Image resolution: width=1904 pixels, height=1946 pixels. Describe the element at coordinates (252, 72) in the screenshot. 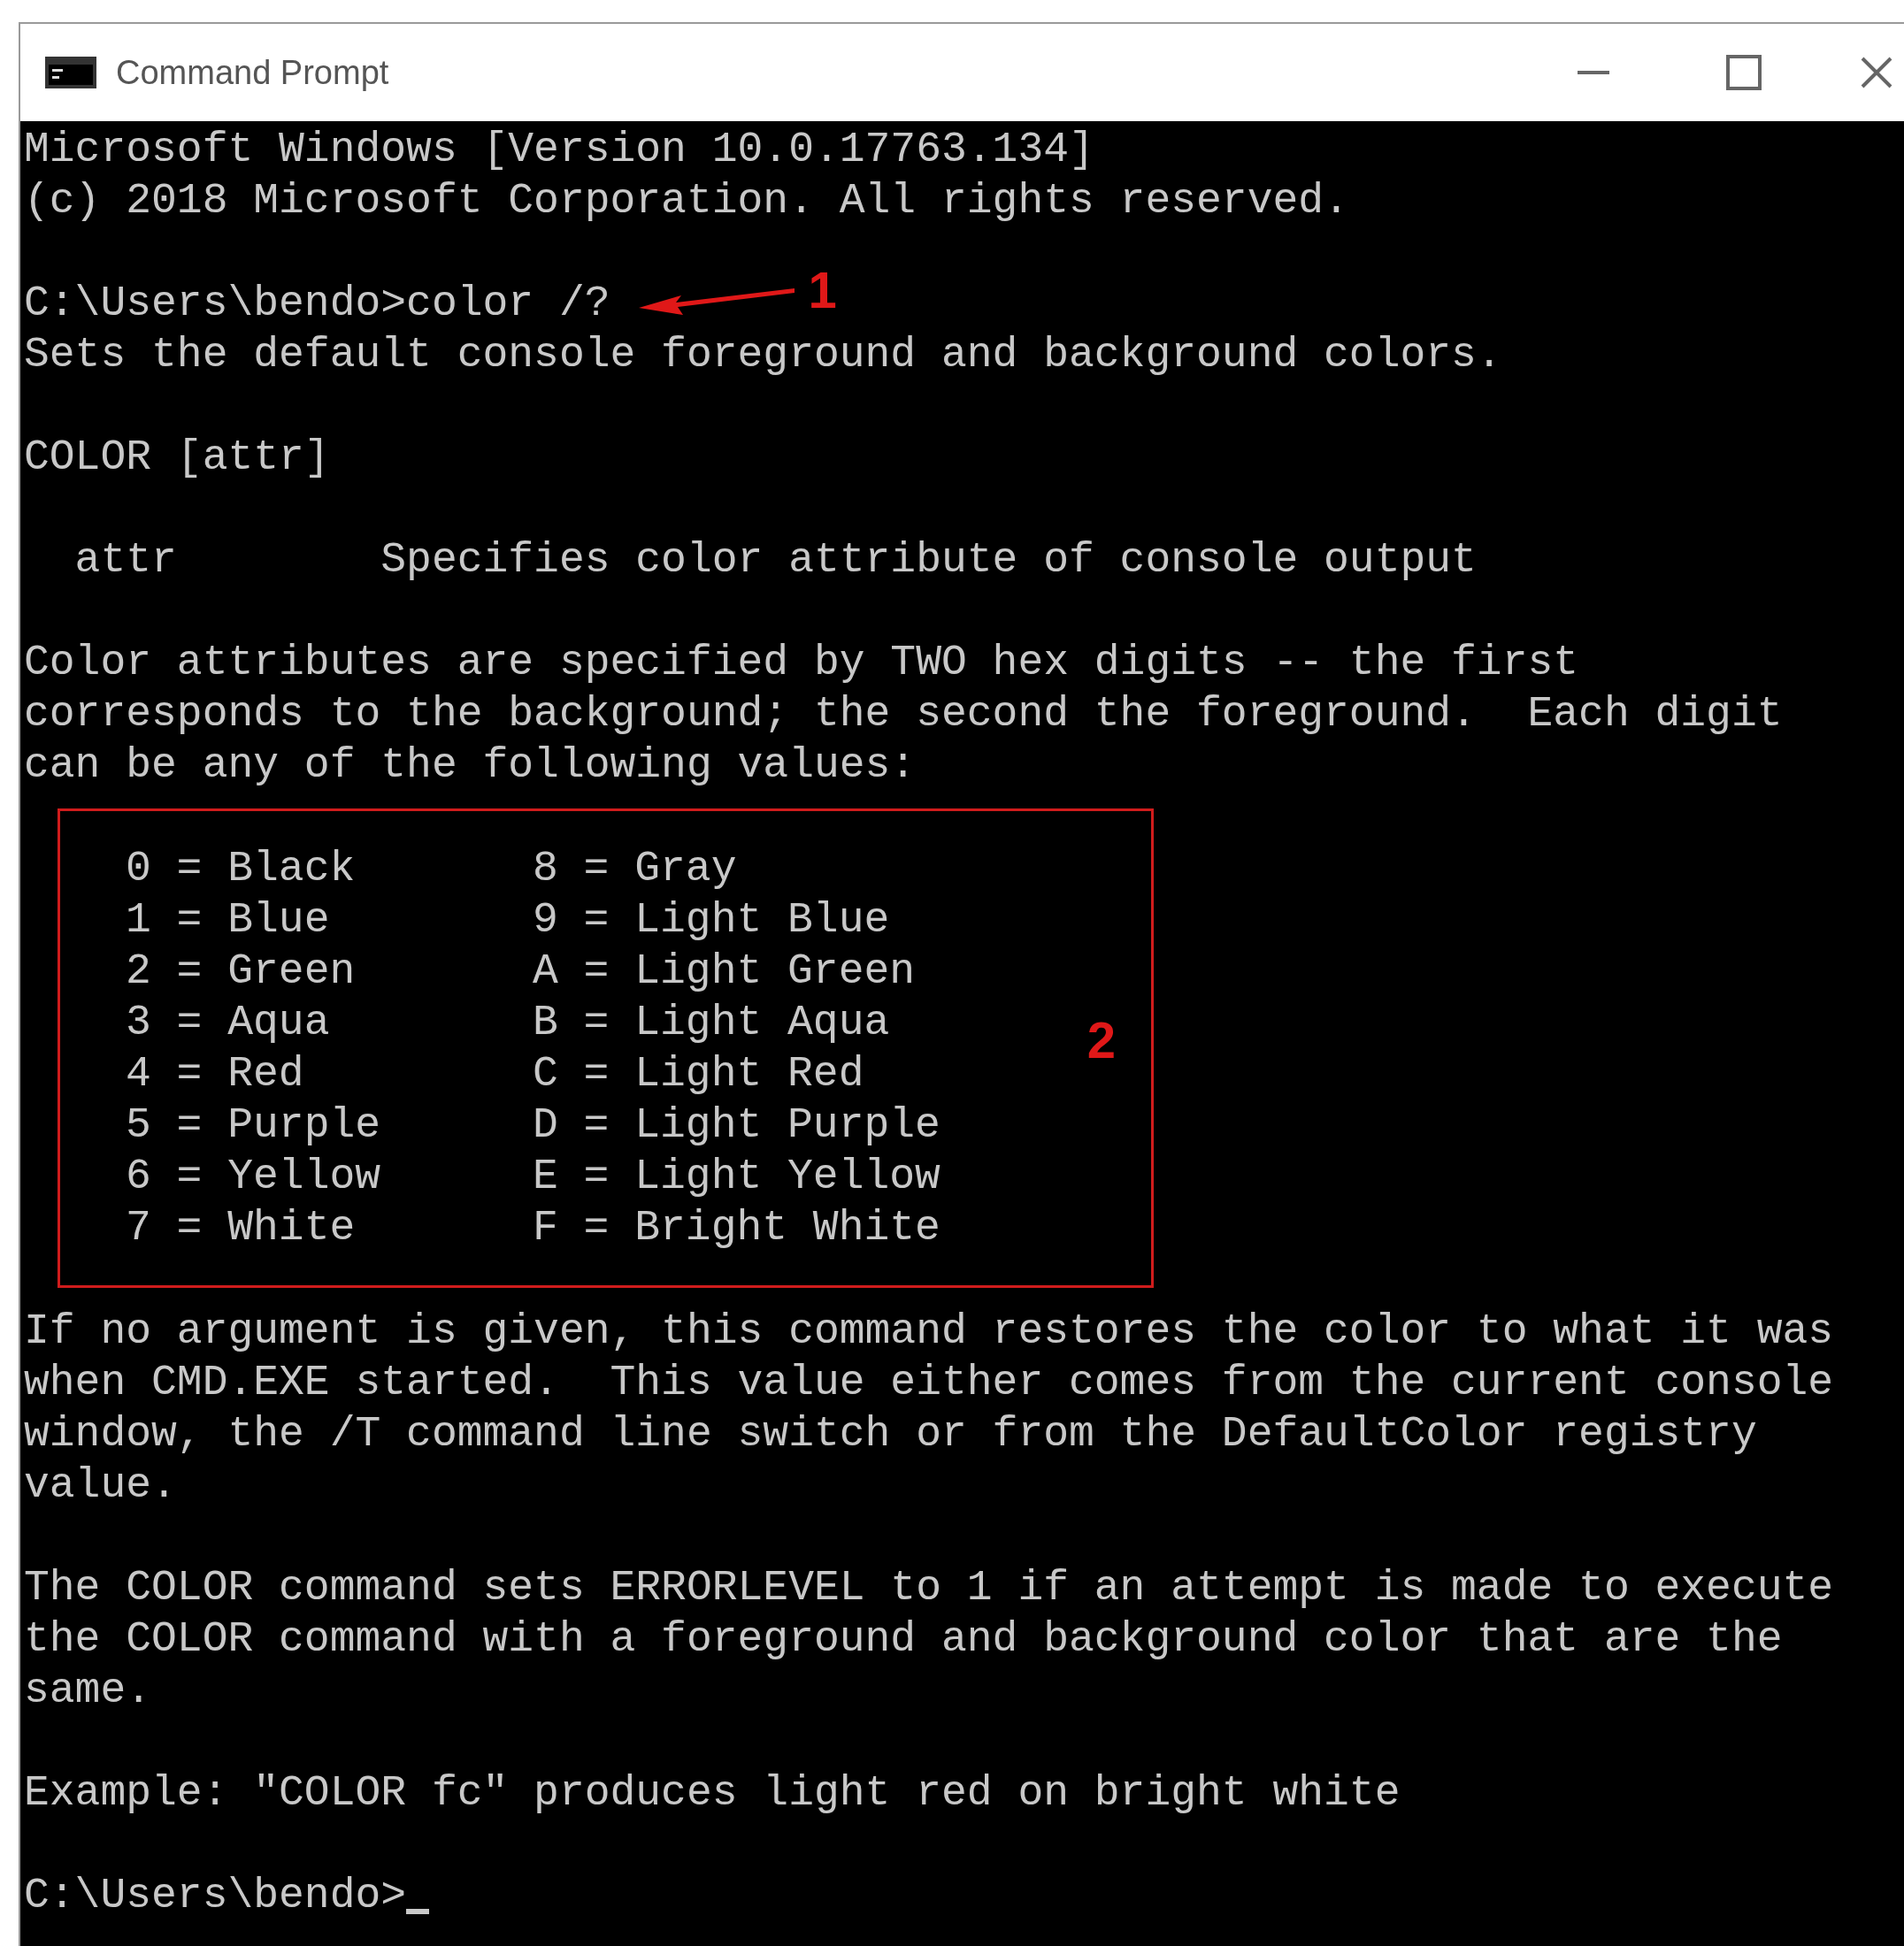

I see `window-title: Command Prompt` at that location.